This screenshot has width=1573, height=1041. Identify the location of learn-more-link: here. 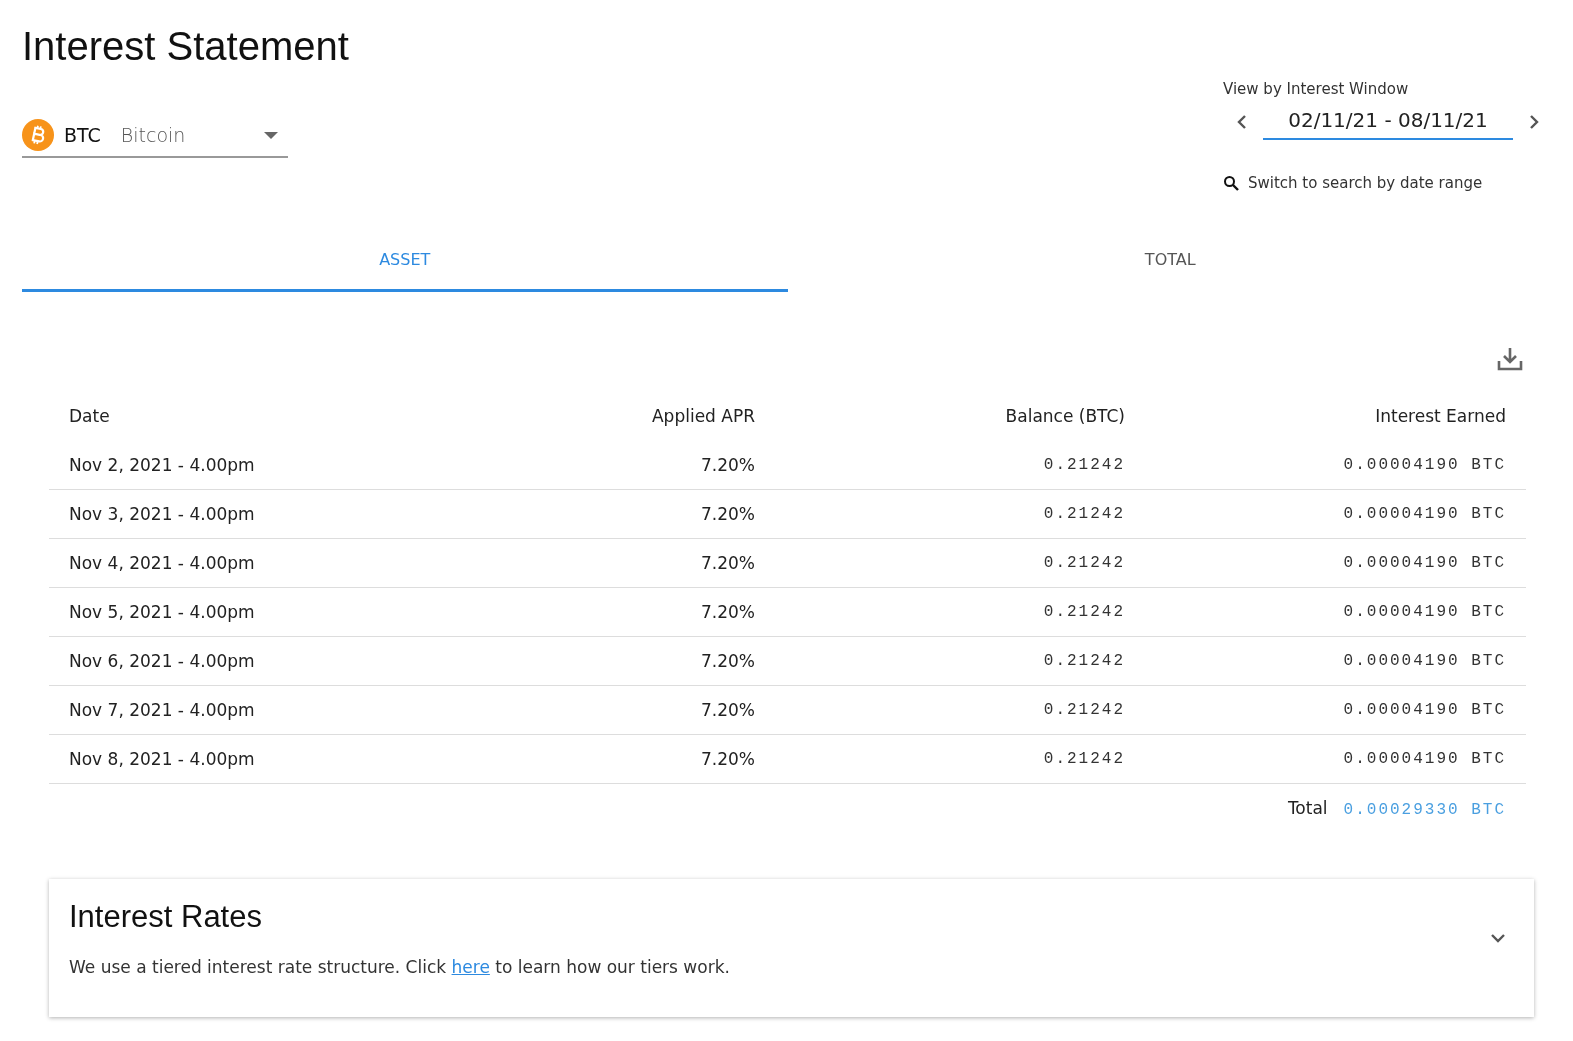
(470, 967).